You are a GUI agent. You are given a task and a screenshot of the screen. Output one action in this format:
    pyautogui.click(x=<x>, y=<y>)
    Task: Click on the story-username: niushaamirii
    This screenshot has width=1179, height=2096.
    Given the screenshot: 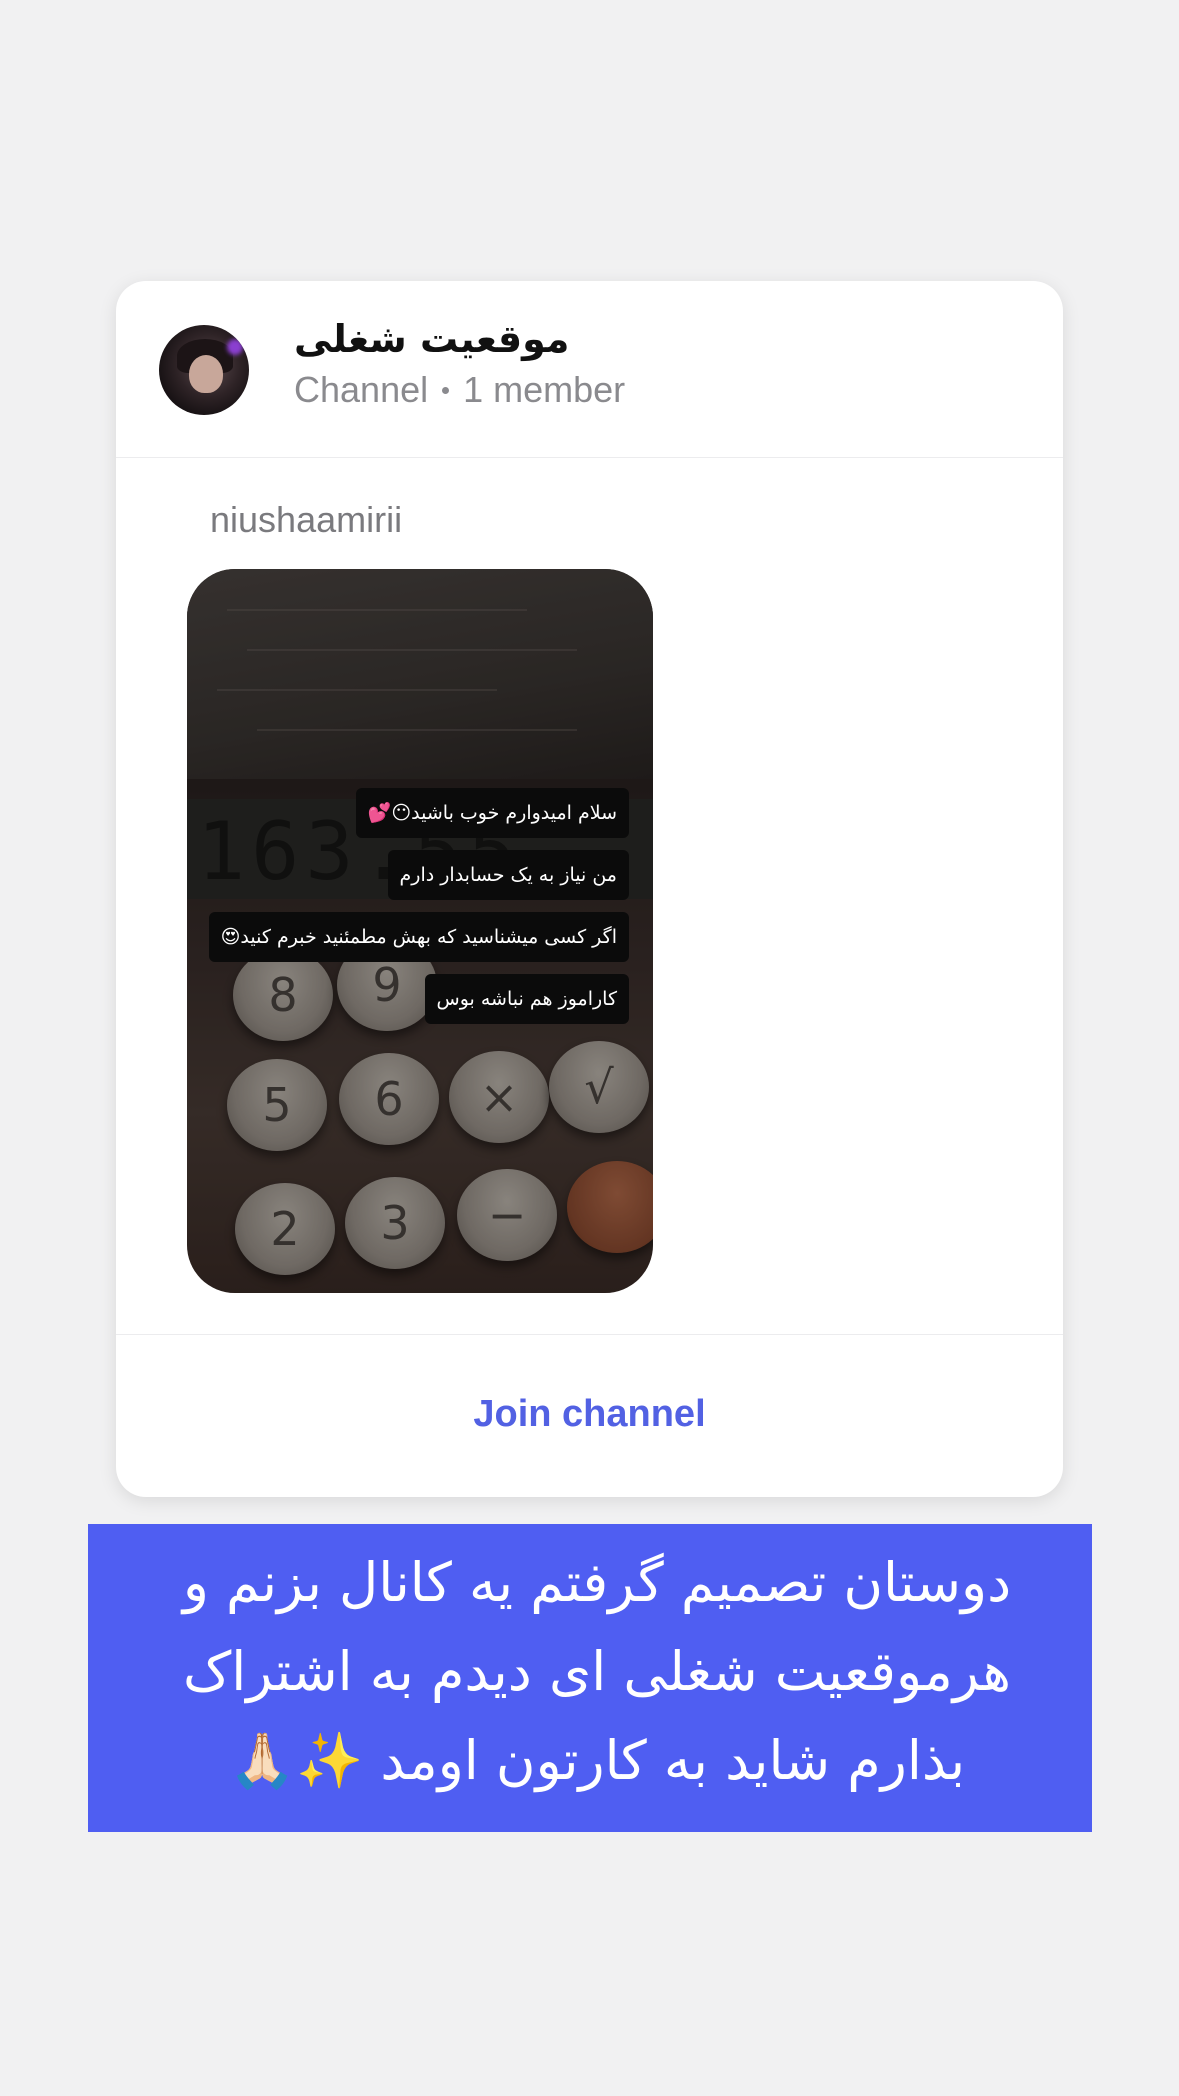 What is the action you would take?
    pyautogui.click(x=306, y=520)
    